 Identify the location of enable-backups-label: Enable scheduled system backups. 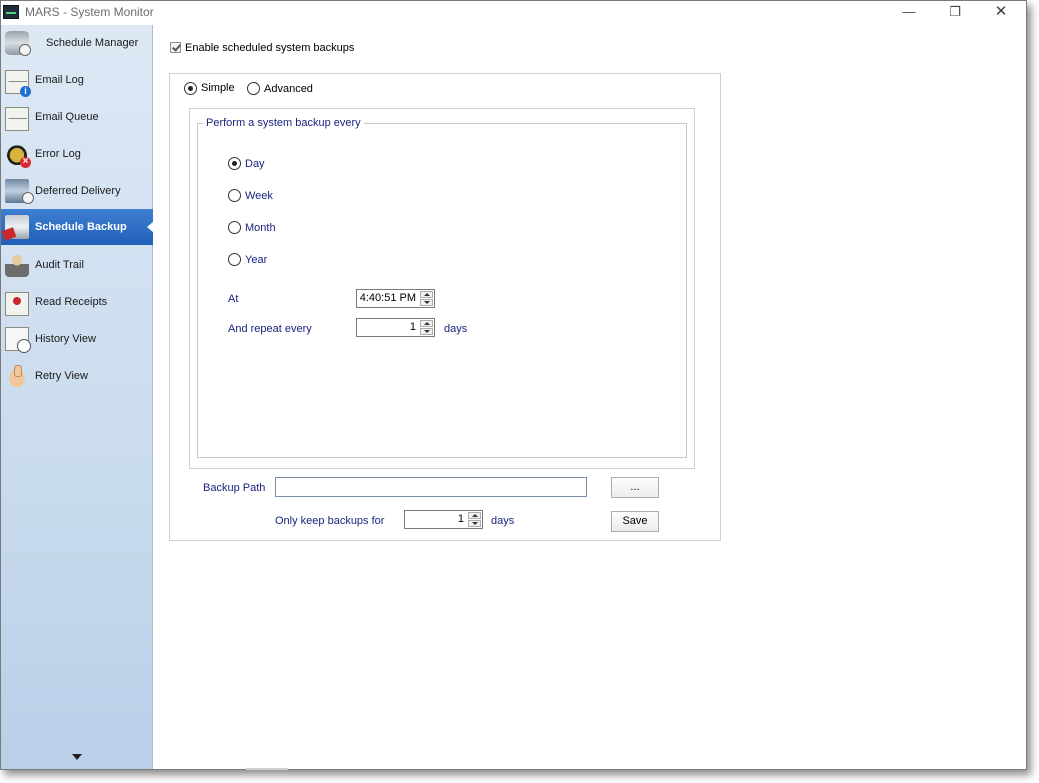
(270, 48).